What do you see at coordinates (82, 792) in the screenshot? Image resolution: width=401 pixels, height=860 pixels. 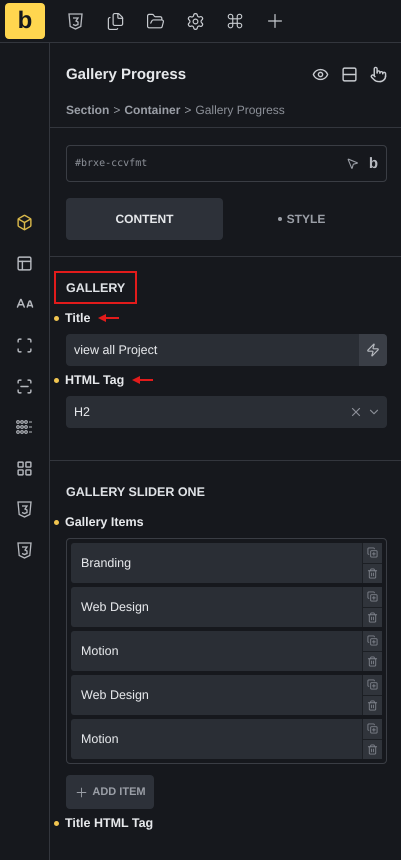 I see `plus-icon` at bounding box center [82, 792].